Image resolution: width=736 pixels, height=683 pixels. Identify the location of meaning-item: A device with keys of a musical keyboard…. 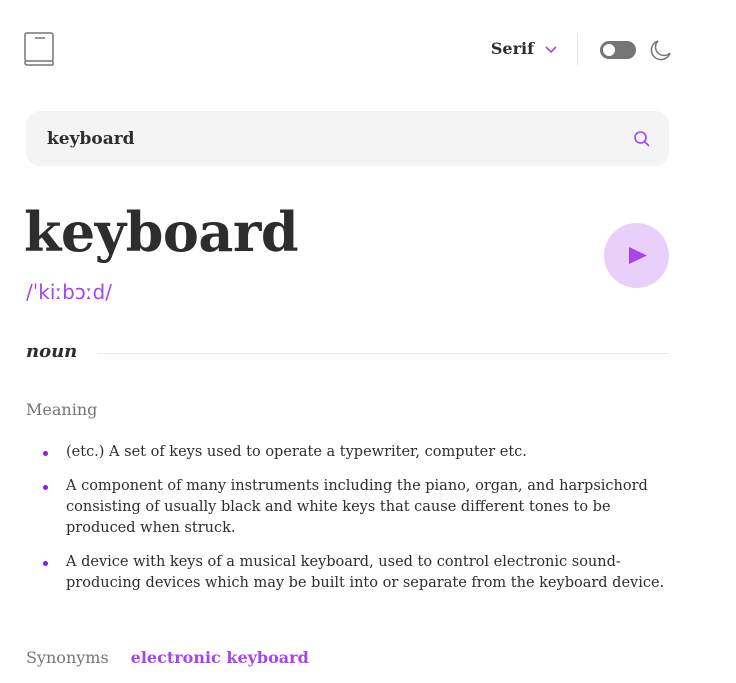
(347, 573).